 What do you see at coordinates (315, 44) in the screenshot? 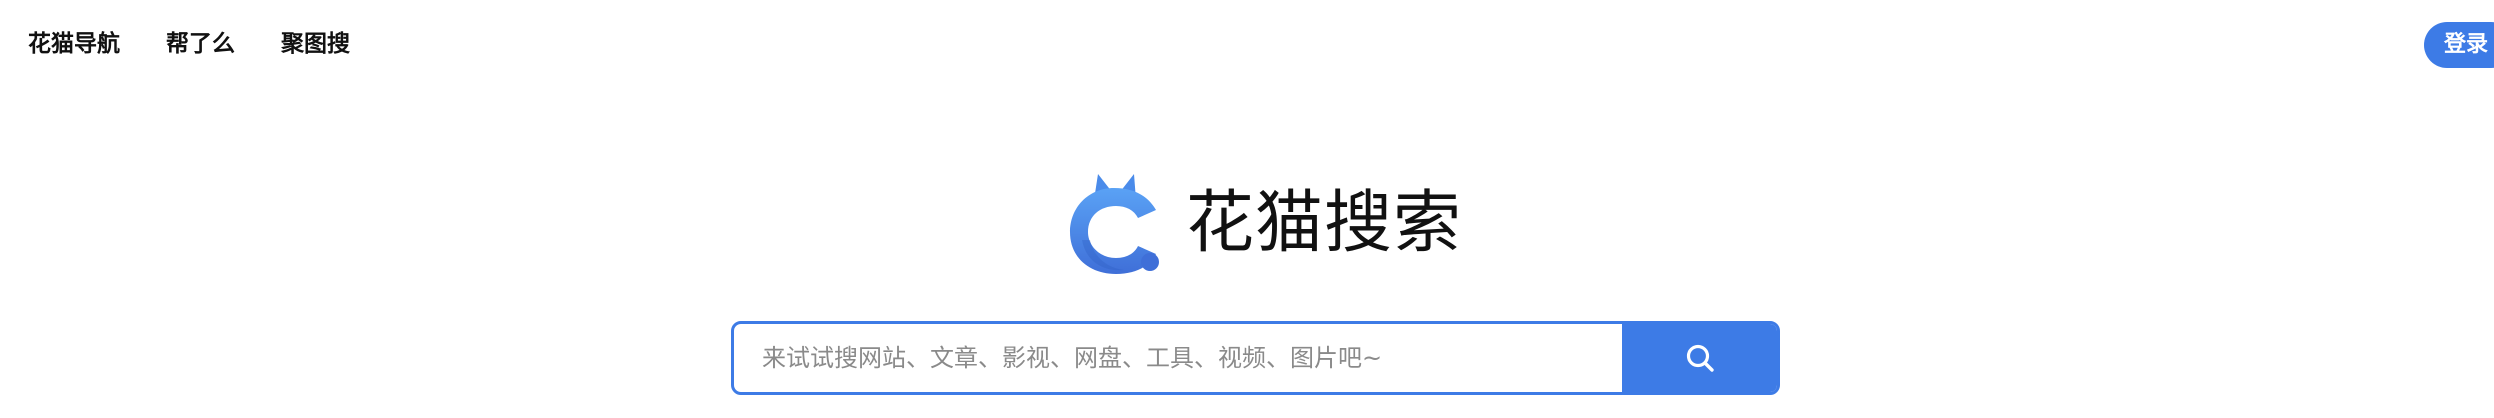
I see `nav-link-jutusou: 聚图搜` at bounding box center [315, 44].